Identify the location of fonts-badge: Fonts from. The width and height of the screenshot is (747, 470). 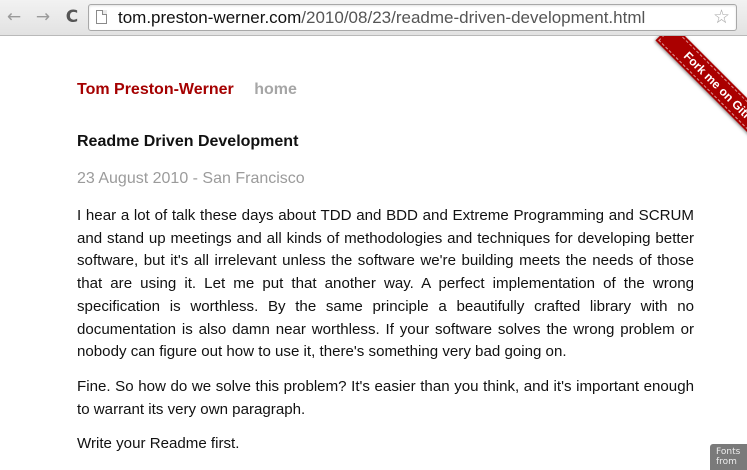
(728, 457).